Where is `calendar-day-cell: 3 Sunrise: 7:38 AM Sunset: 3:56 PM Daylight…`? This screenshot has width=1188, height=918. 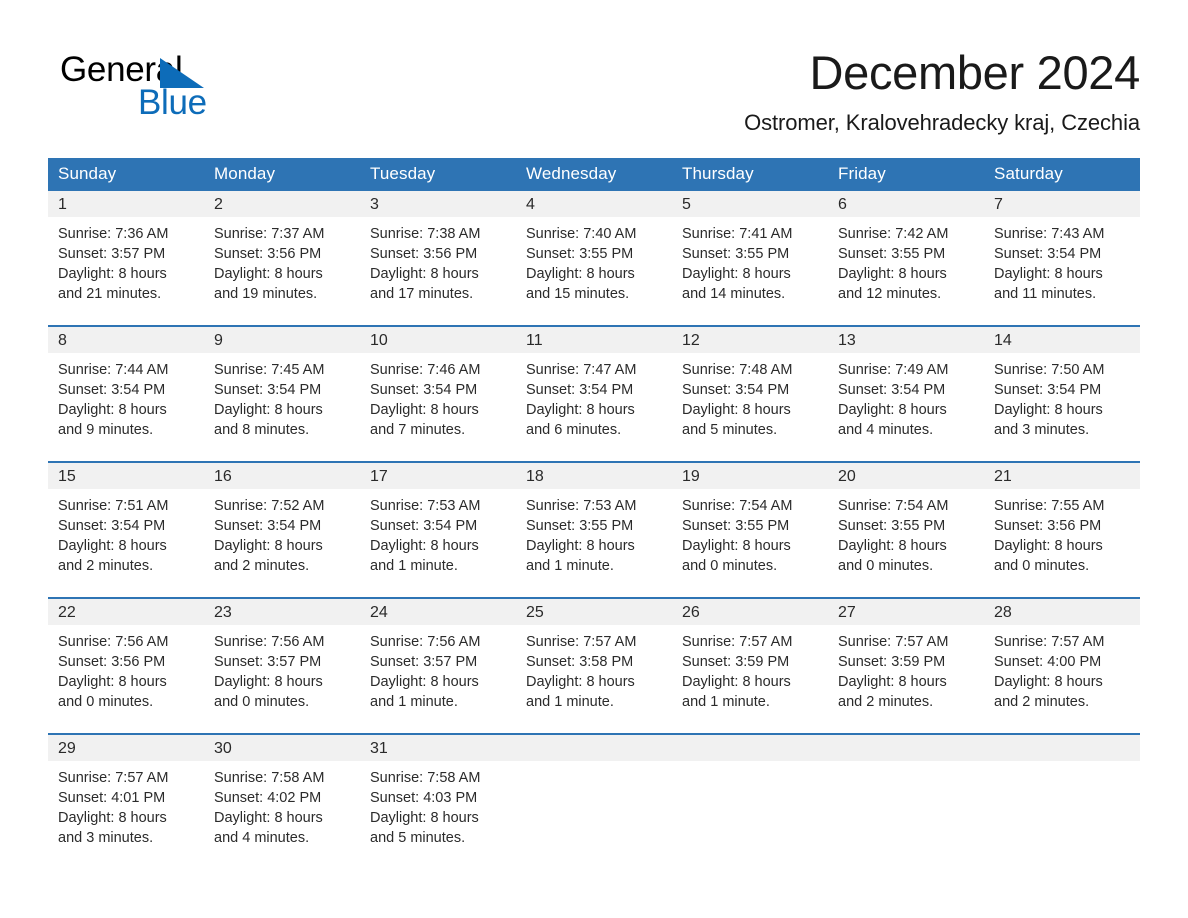 calendar-day-cell: 3 Sunrise: 7:38 AM Sunset: 3:56 PM Daylight… is located at coordinates (438, 258).